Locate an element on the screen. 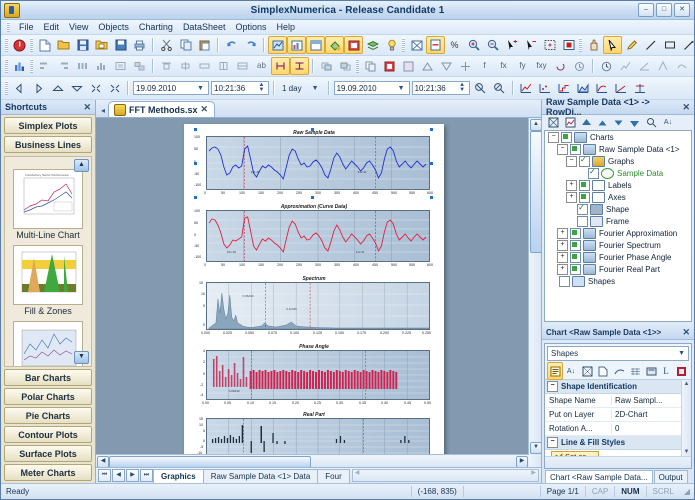 The height and width of the screenshot is (500, 695). open-folder-icon is located at coordinates (63, 45).